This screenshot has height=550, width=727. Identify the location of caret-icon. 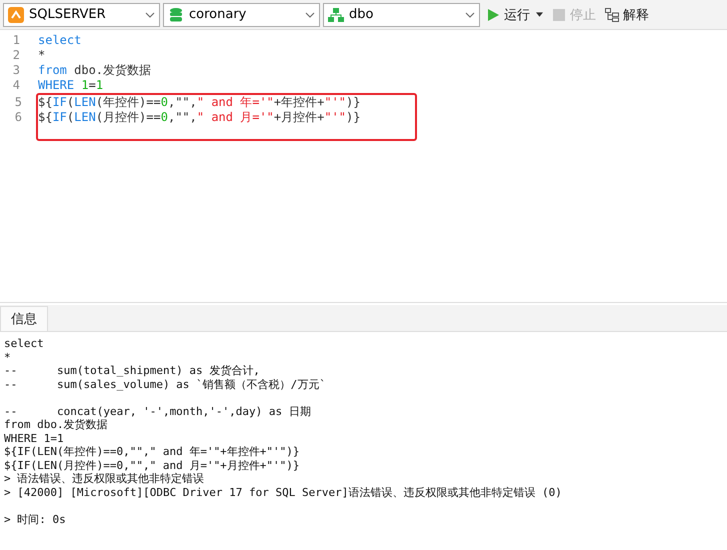
(539, 14).